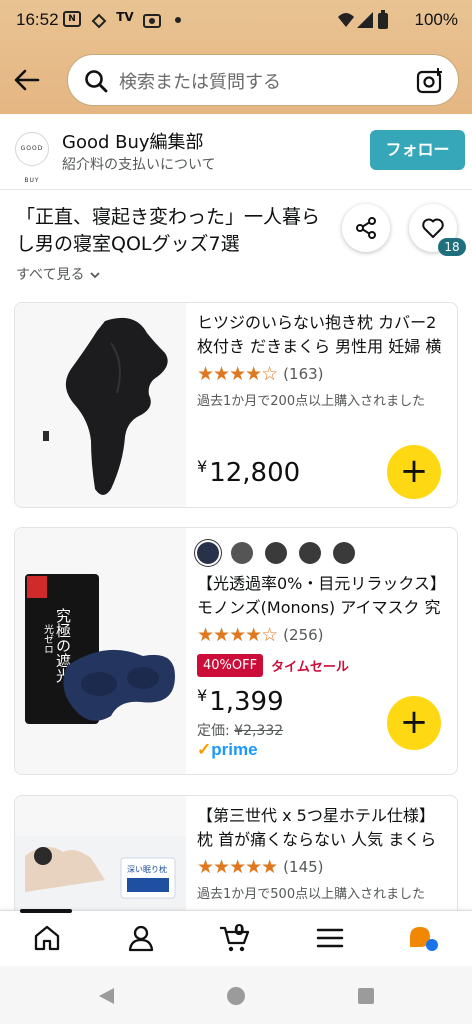 The image size is (472, 1024). I want to click on product-title: 【第三世代 x 5つ星ホテル仕様】枕 首が痛くならない 人気 まくら, so click(322, 828).